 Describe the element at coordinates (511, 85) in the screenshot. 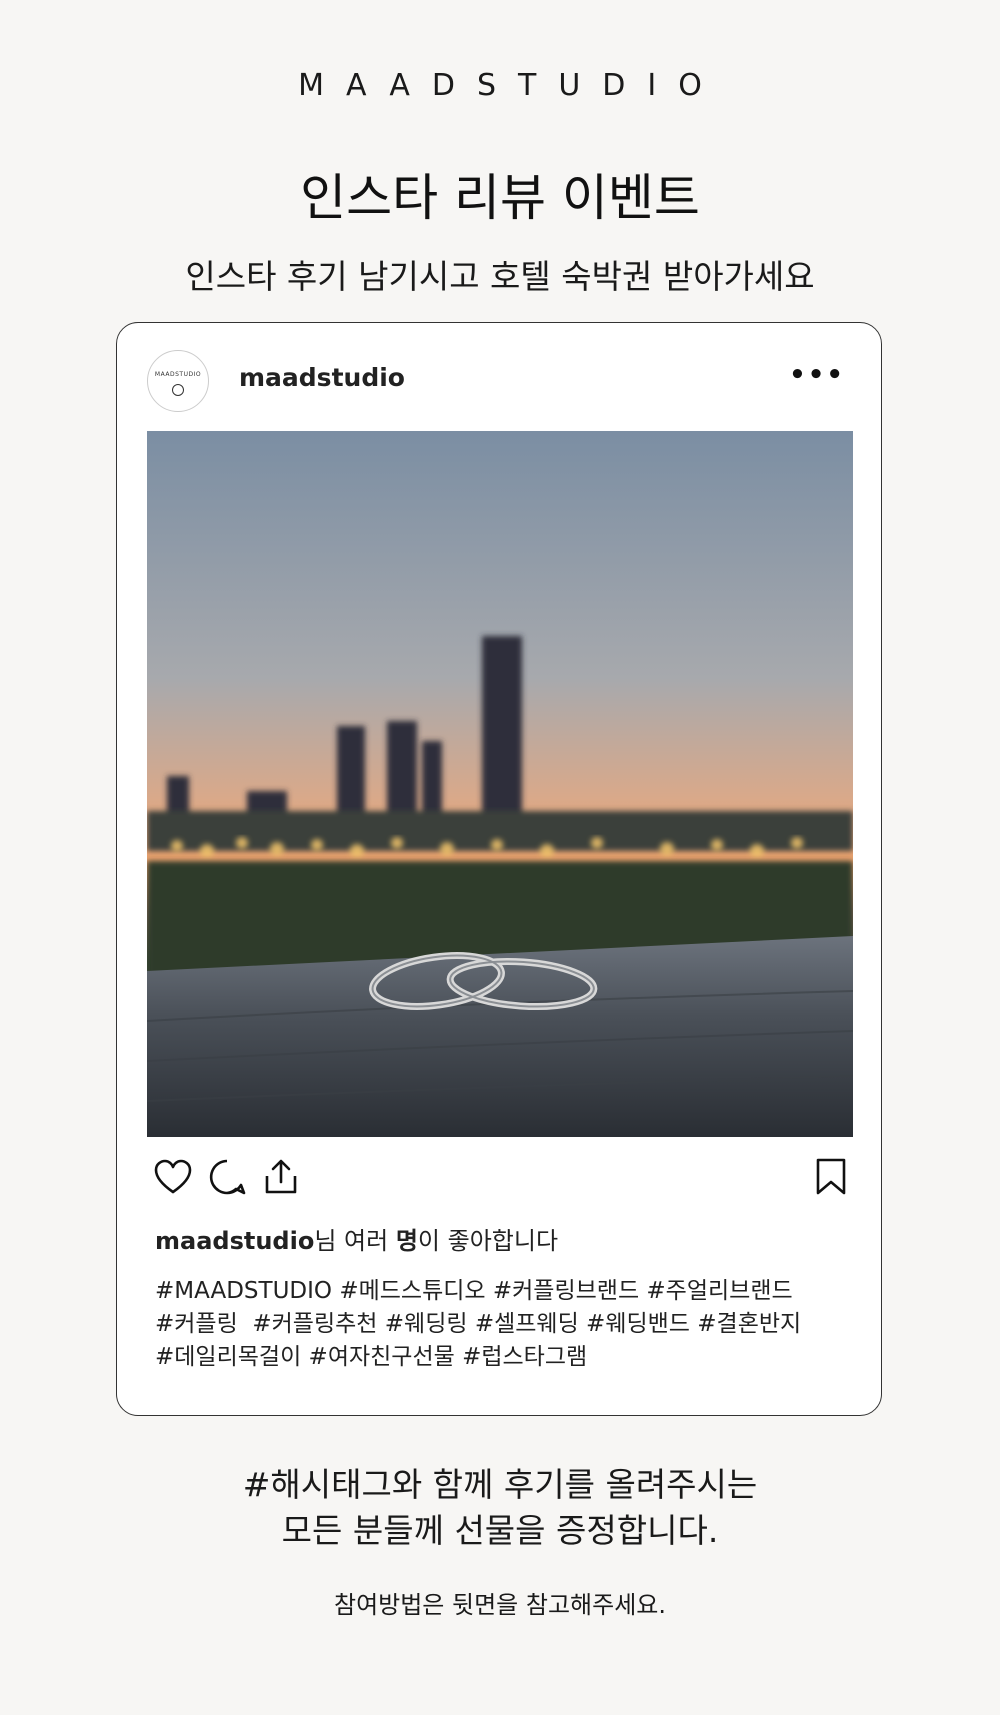

I see `brand-logo: MAADSTUDIO` at that location.